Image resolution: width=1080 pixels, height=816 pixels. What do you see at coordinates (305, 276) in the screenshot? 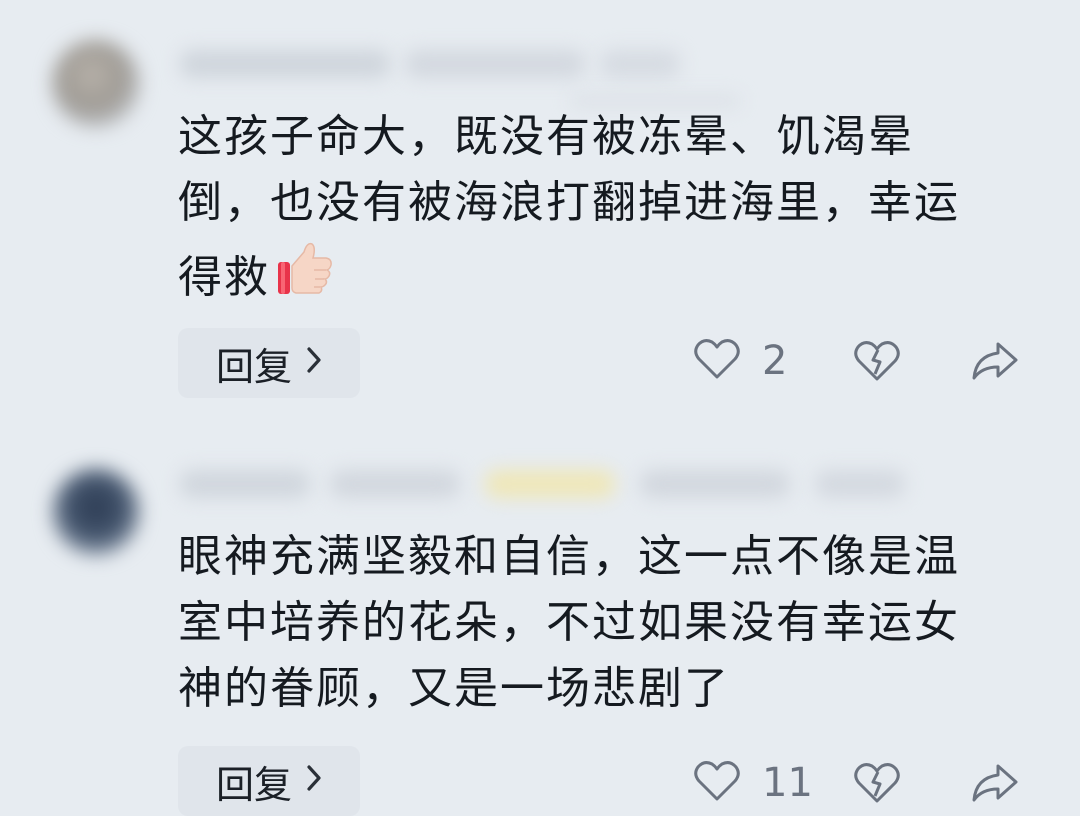
I see `thumbs-up-icon` at bounding box center [305, 276].